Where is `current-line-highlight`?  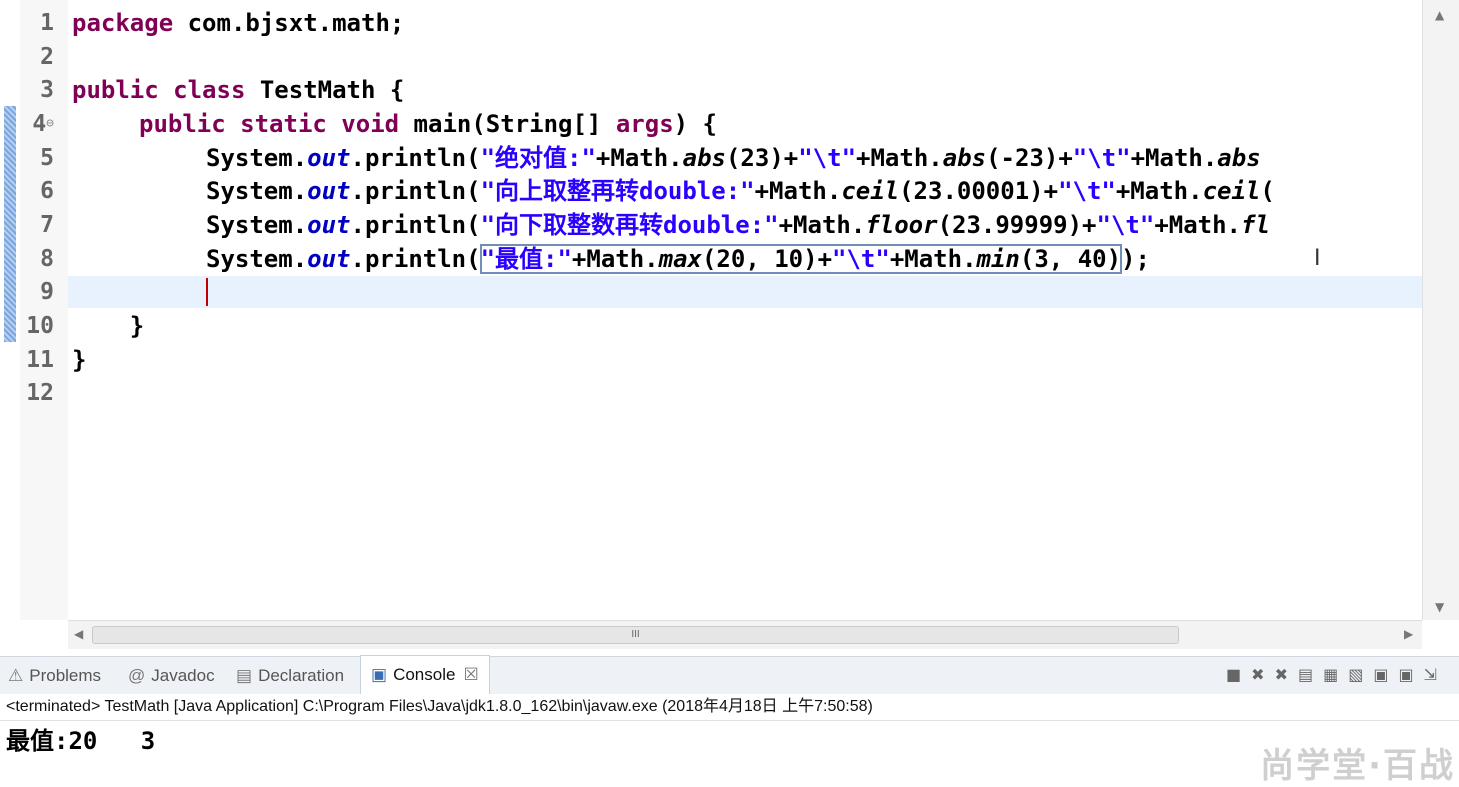 current-line-highlight is located at coordinates (745, 292).